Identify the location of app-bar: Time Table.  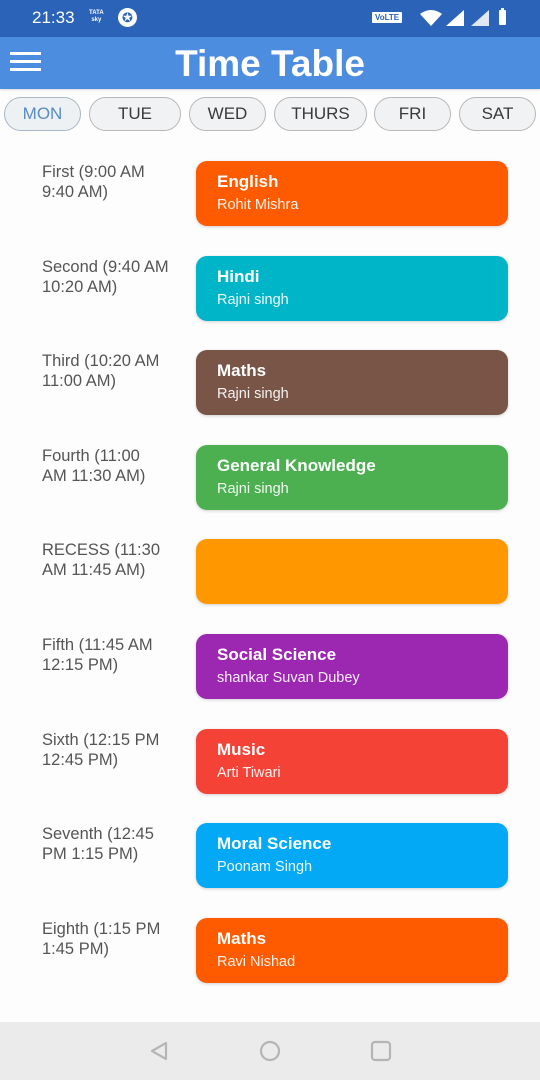
(270, 63).